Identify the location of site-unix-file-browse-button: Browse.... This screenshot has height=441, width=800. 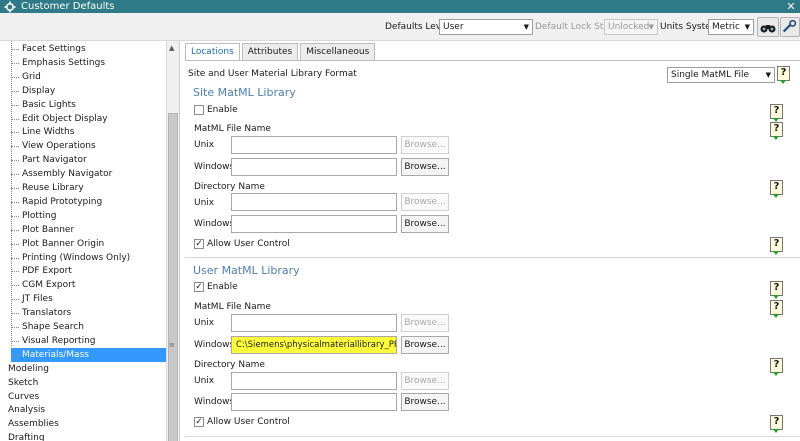
(425, 145).